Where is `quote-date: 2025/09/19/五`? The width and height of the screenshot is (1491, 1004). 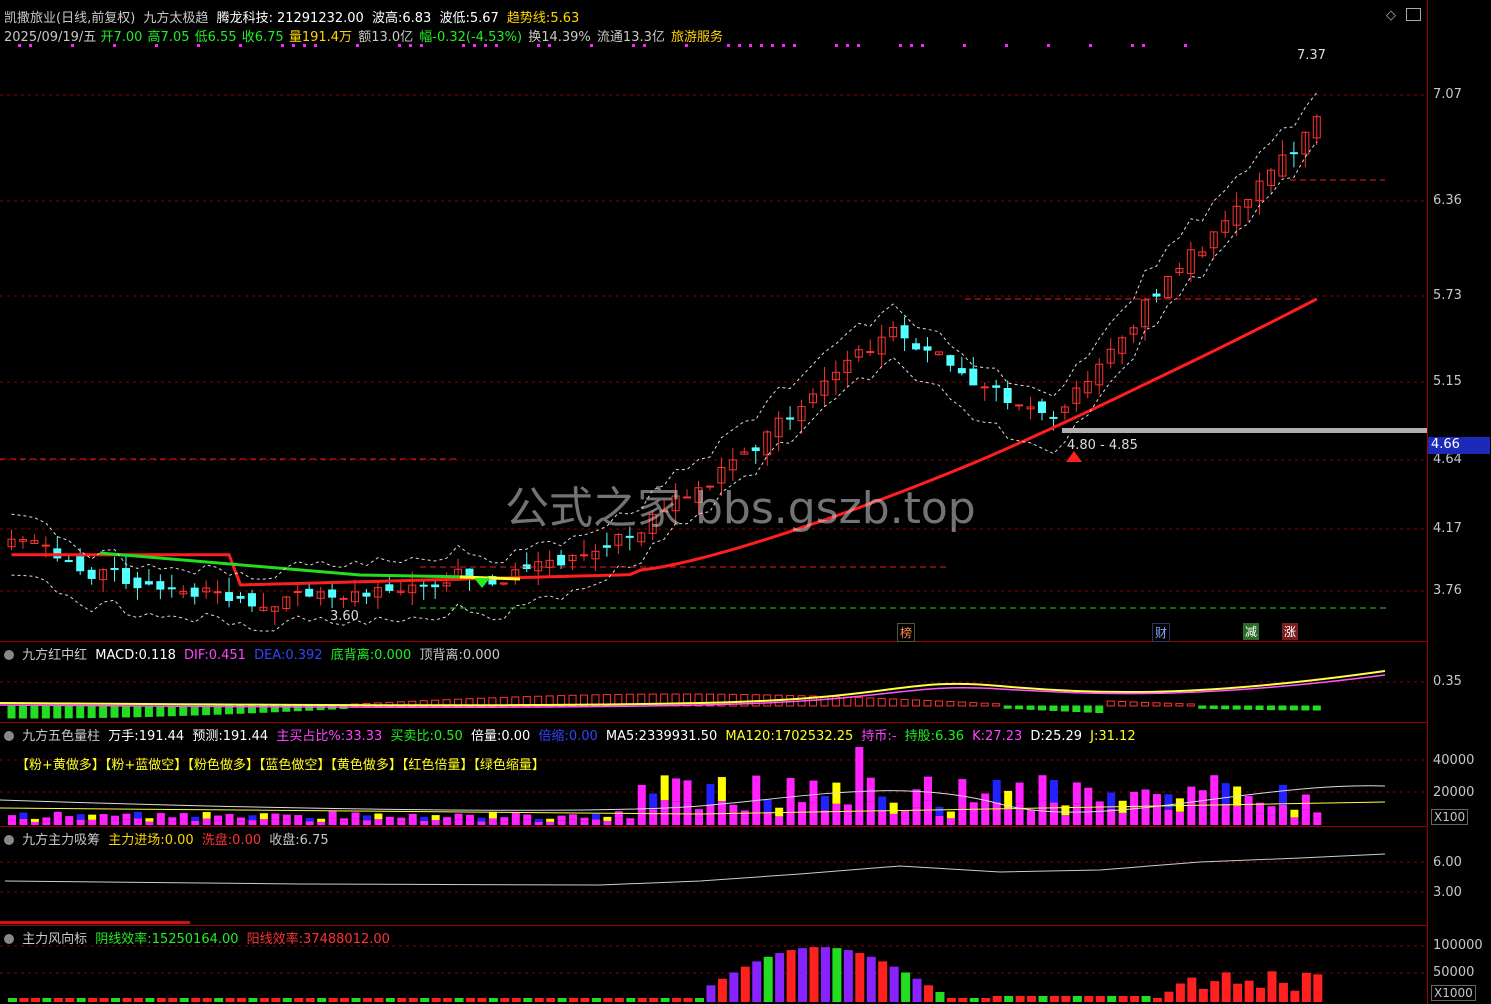
quote-date: 2025/09/19/五 is located at coordinates (50, 37).